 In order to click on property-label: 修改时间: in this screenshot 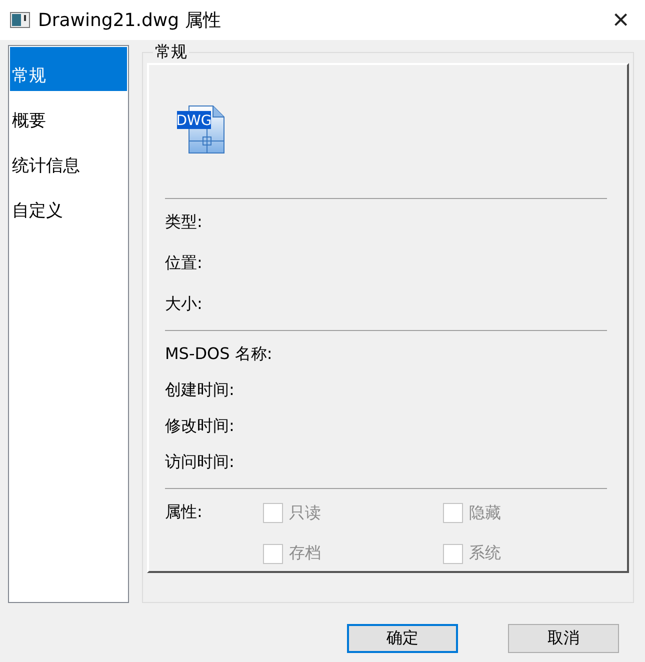, I will do `click(200, 426)`.